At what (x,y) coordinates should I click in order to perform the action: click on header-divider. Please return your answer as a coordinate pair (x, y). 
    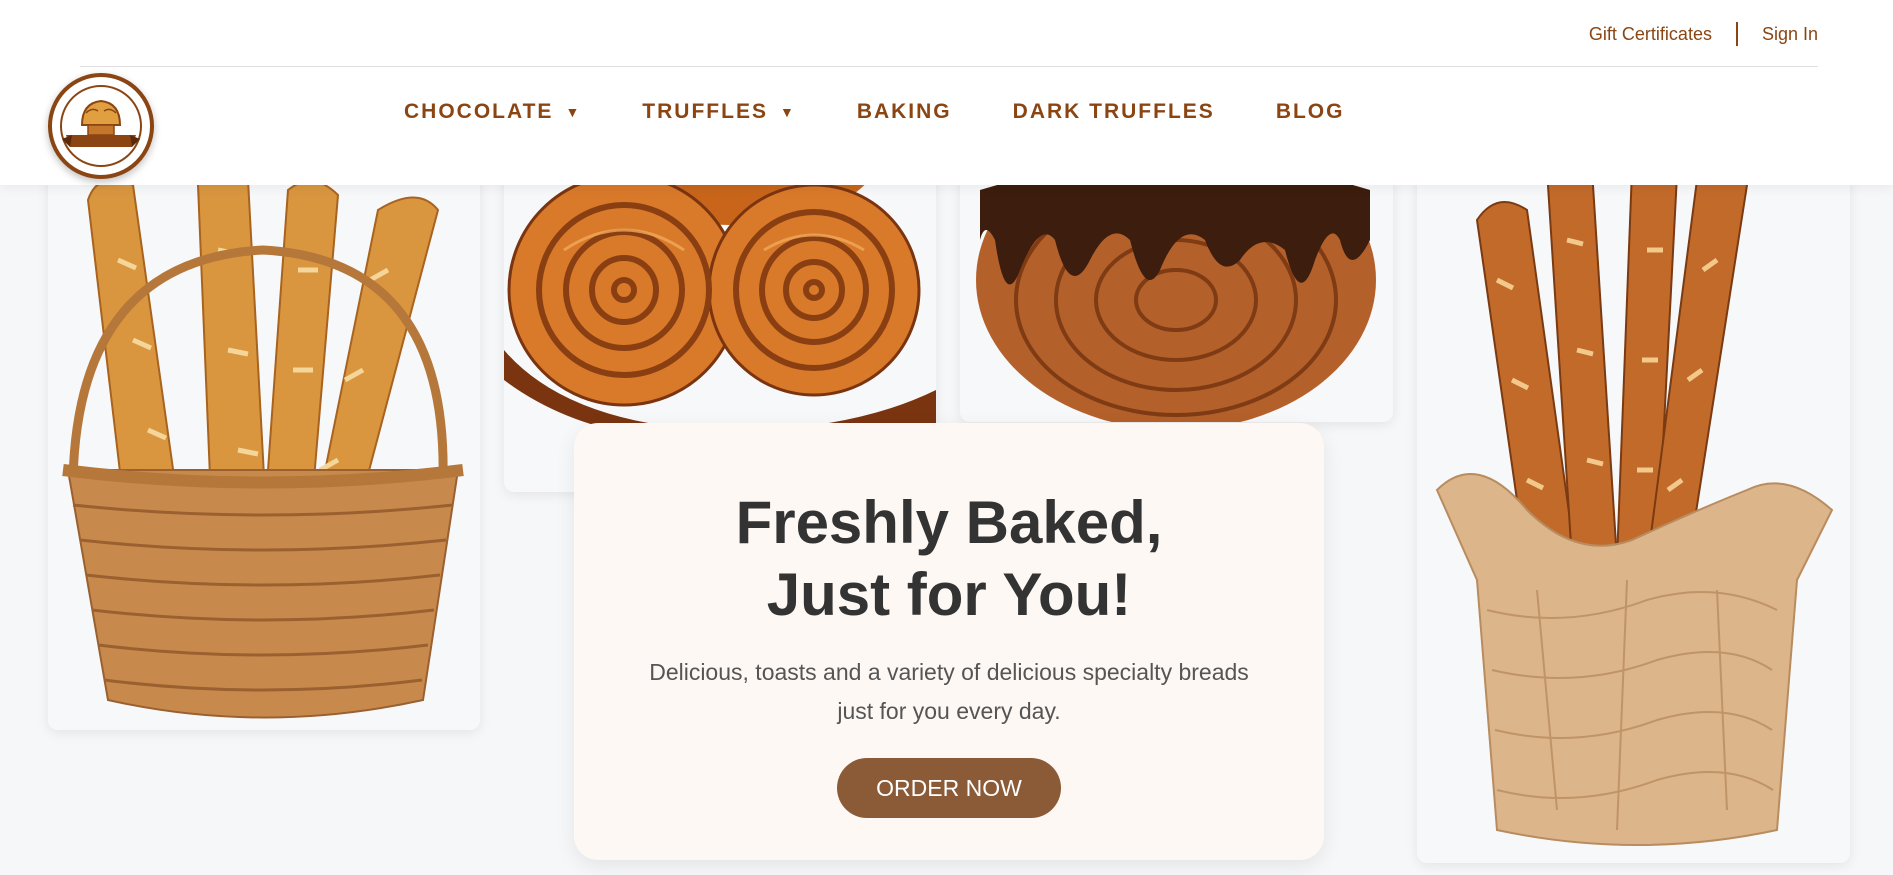
    Looking at the image, I should click on (949, 66).